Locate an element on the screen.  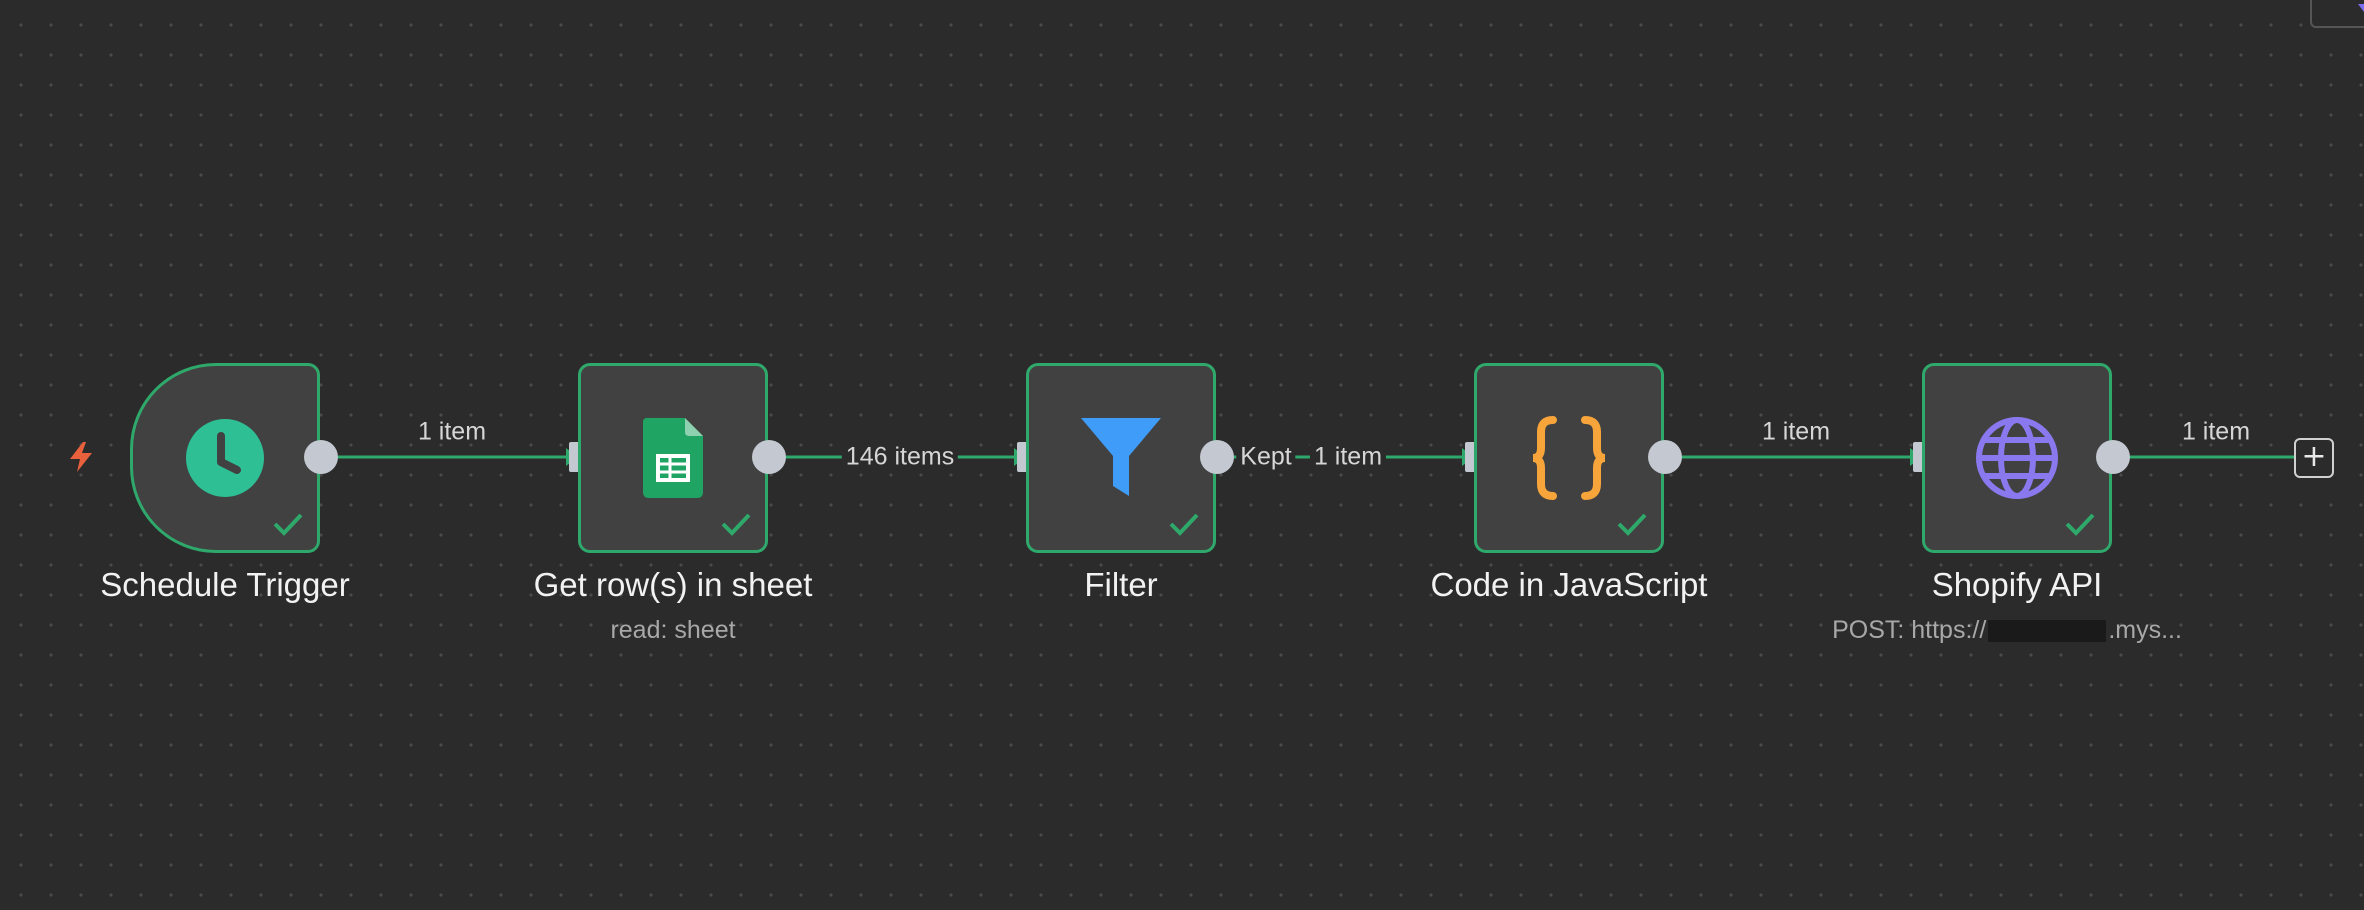
code-braces-icon is located at coordinates (1569, 458).